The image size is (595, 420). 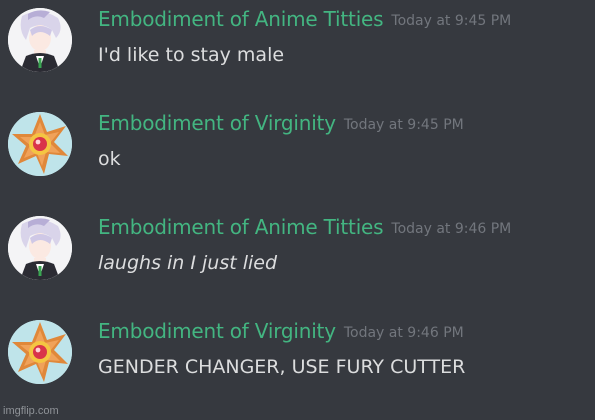 I want to click on imgflip-watermark: imgflip.com, so click(x=31, y=411).